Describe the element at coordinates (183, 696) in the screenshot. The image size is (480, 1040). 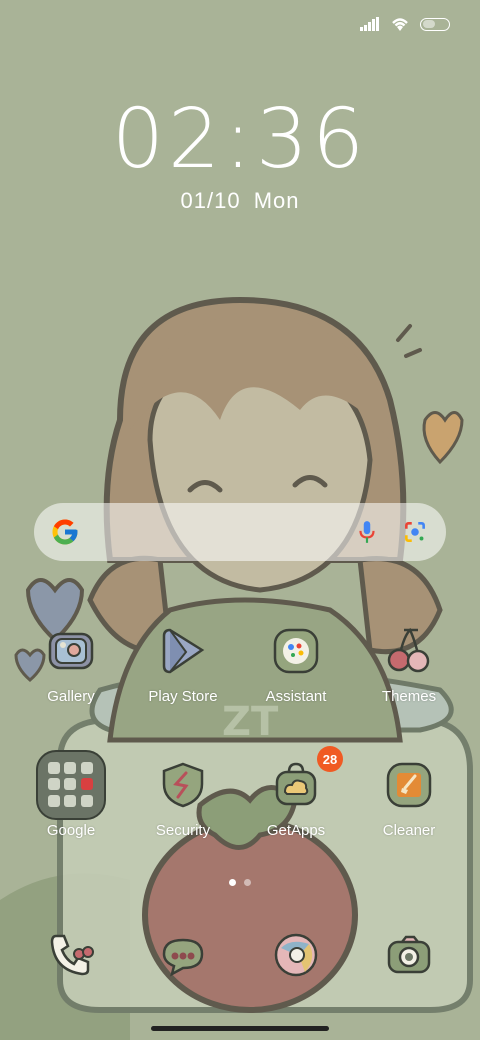
I see `app-label: Play Store` at that location.